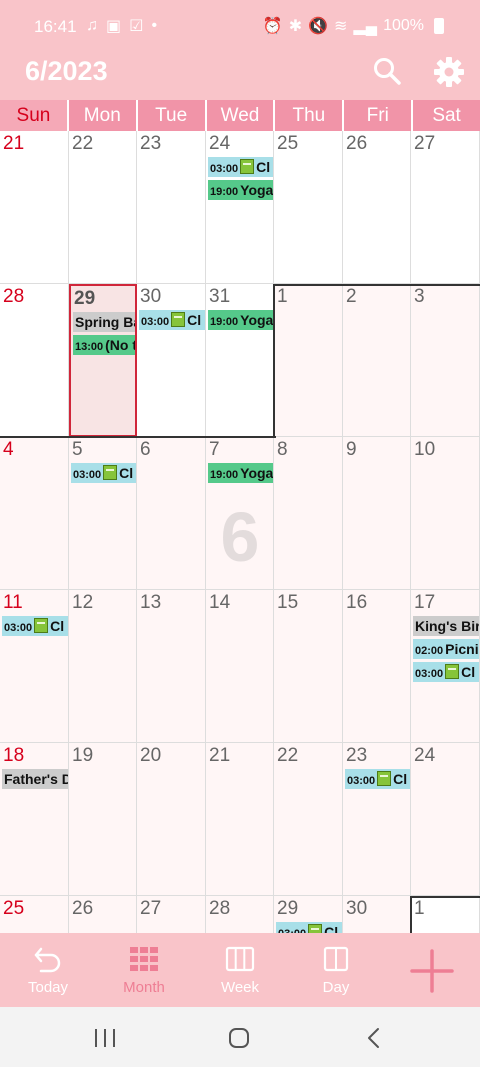 The image size is (480, 1067). Describe the element at coordinates (103, 666) in the screenshot. I see `day-cell: 12` at that location.